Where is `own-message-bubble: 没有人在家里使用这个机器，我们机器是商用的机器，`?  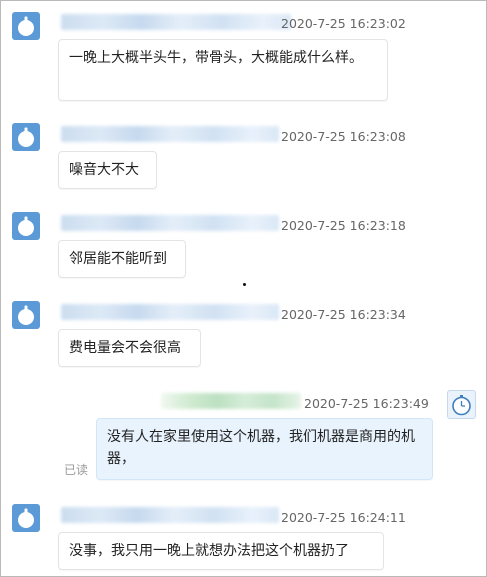
own-message-bubble: 没有人在家里使用这个机器，我们机器是商用的机器， is located at coordinates (264, 449).